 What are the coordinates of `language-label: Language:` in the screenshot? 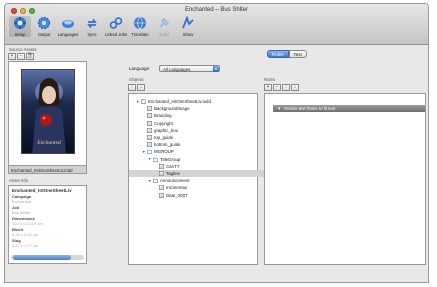 It's located at (140, 68).